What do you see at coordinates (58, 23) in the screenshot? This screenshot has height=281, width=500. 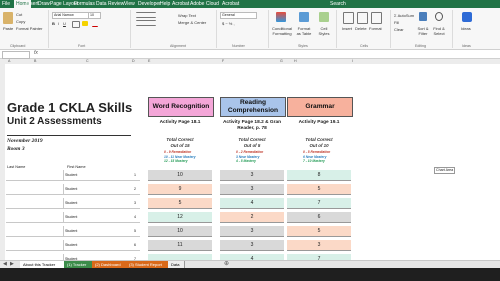 I see `italic-button: I` at bounding box center [58, 23].